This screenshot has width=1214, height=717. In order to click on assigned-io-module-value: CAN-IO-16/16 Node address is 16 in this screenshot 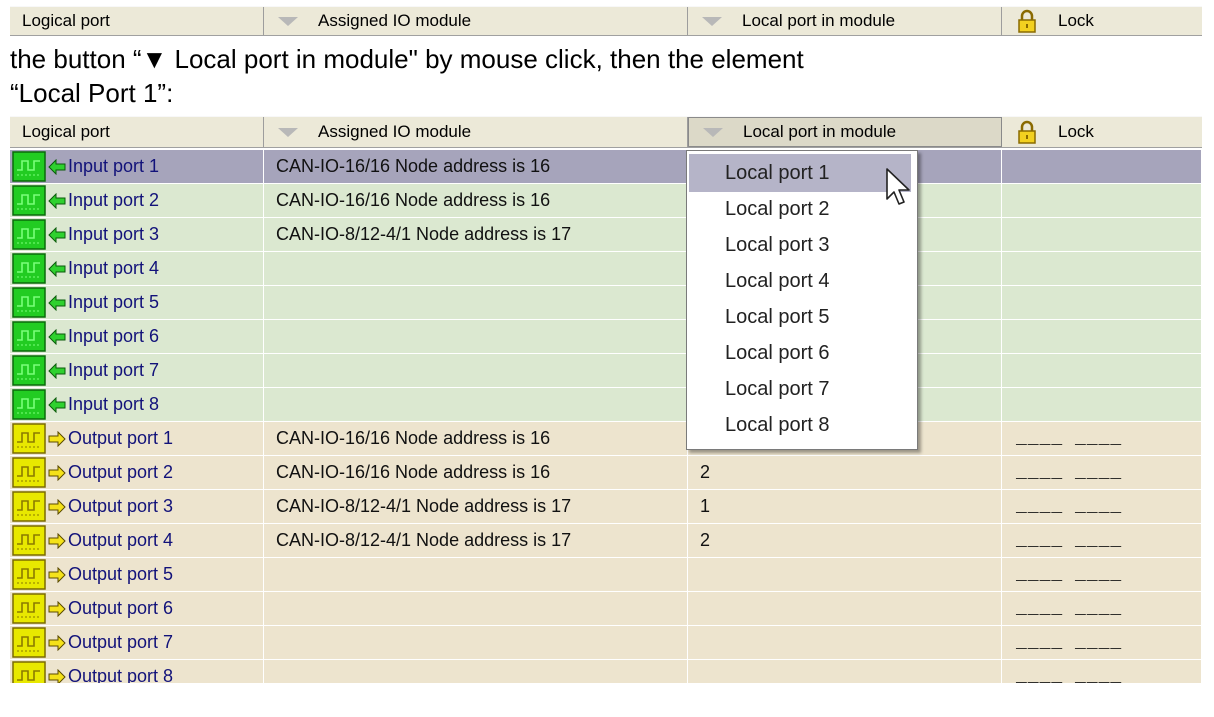, I will do `click(413, 166)`.